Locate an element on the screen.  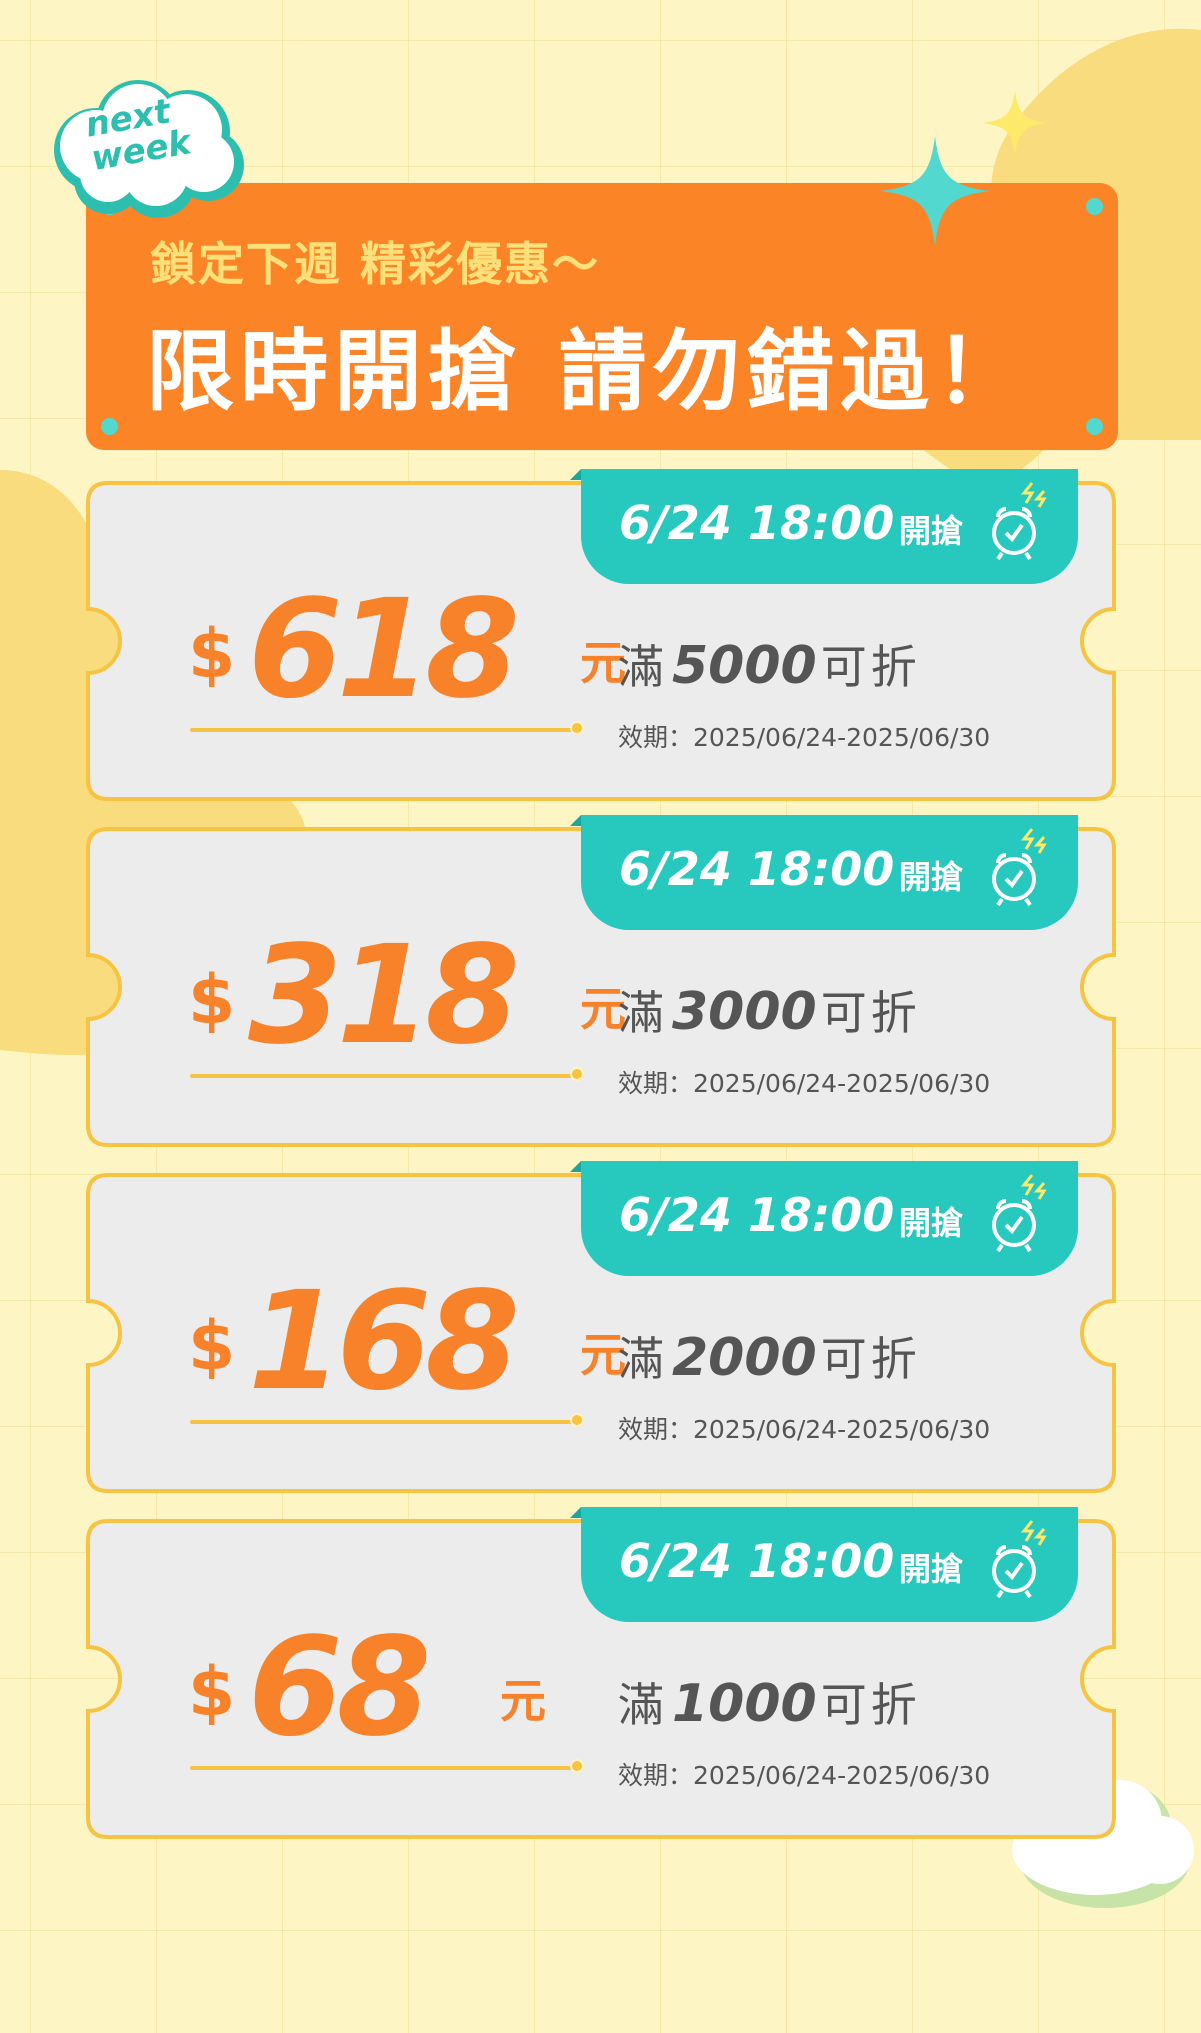
spend-threshold: 5000 is located at coordinates (744, 666).